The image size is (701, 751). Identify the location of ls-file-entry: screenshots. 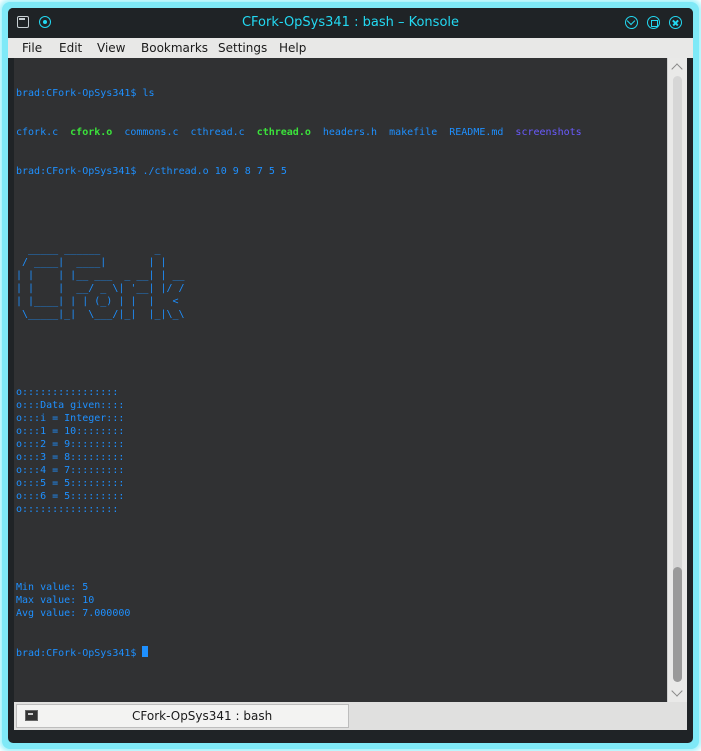
(548, 132).